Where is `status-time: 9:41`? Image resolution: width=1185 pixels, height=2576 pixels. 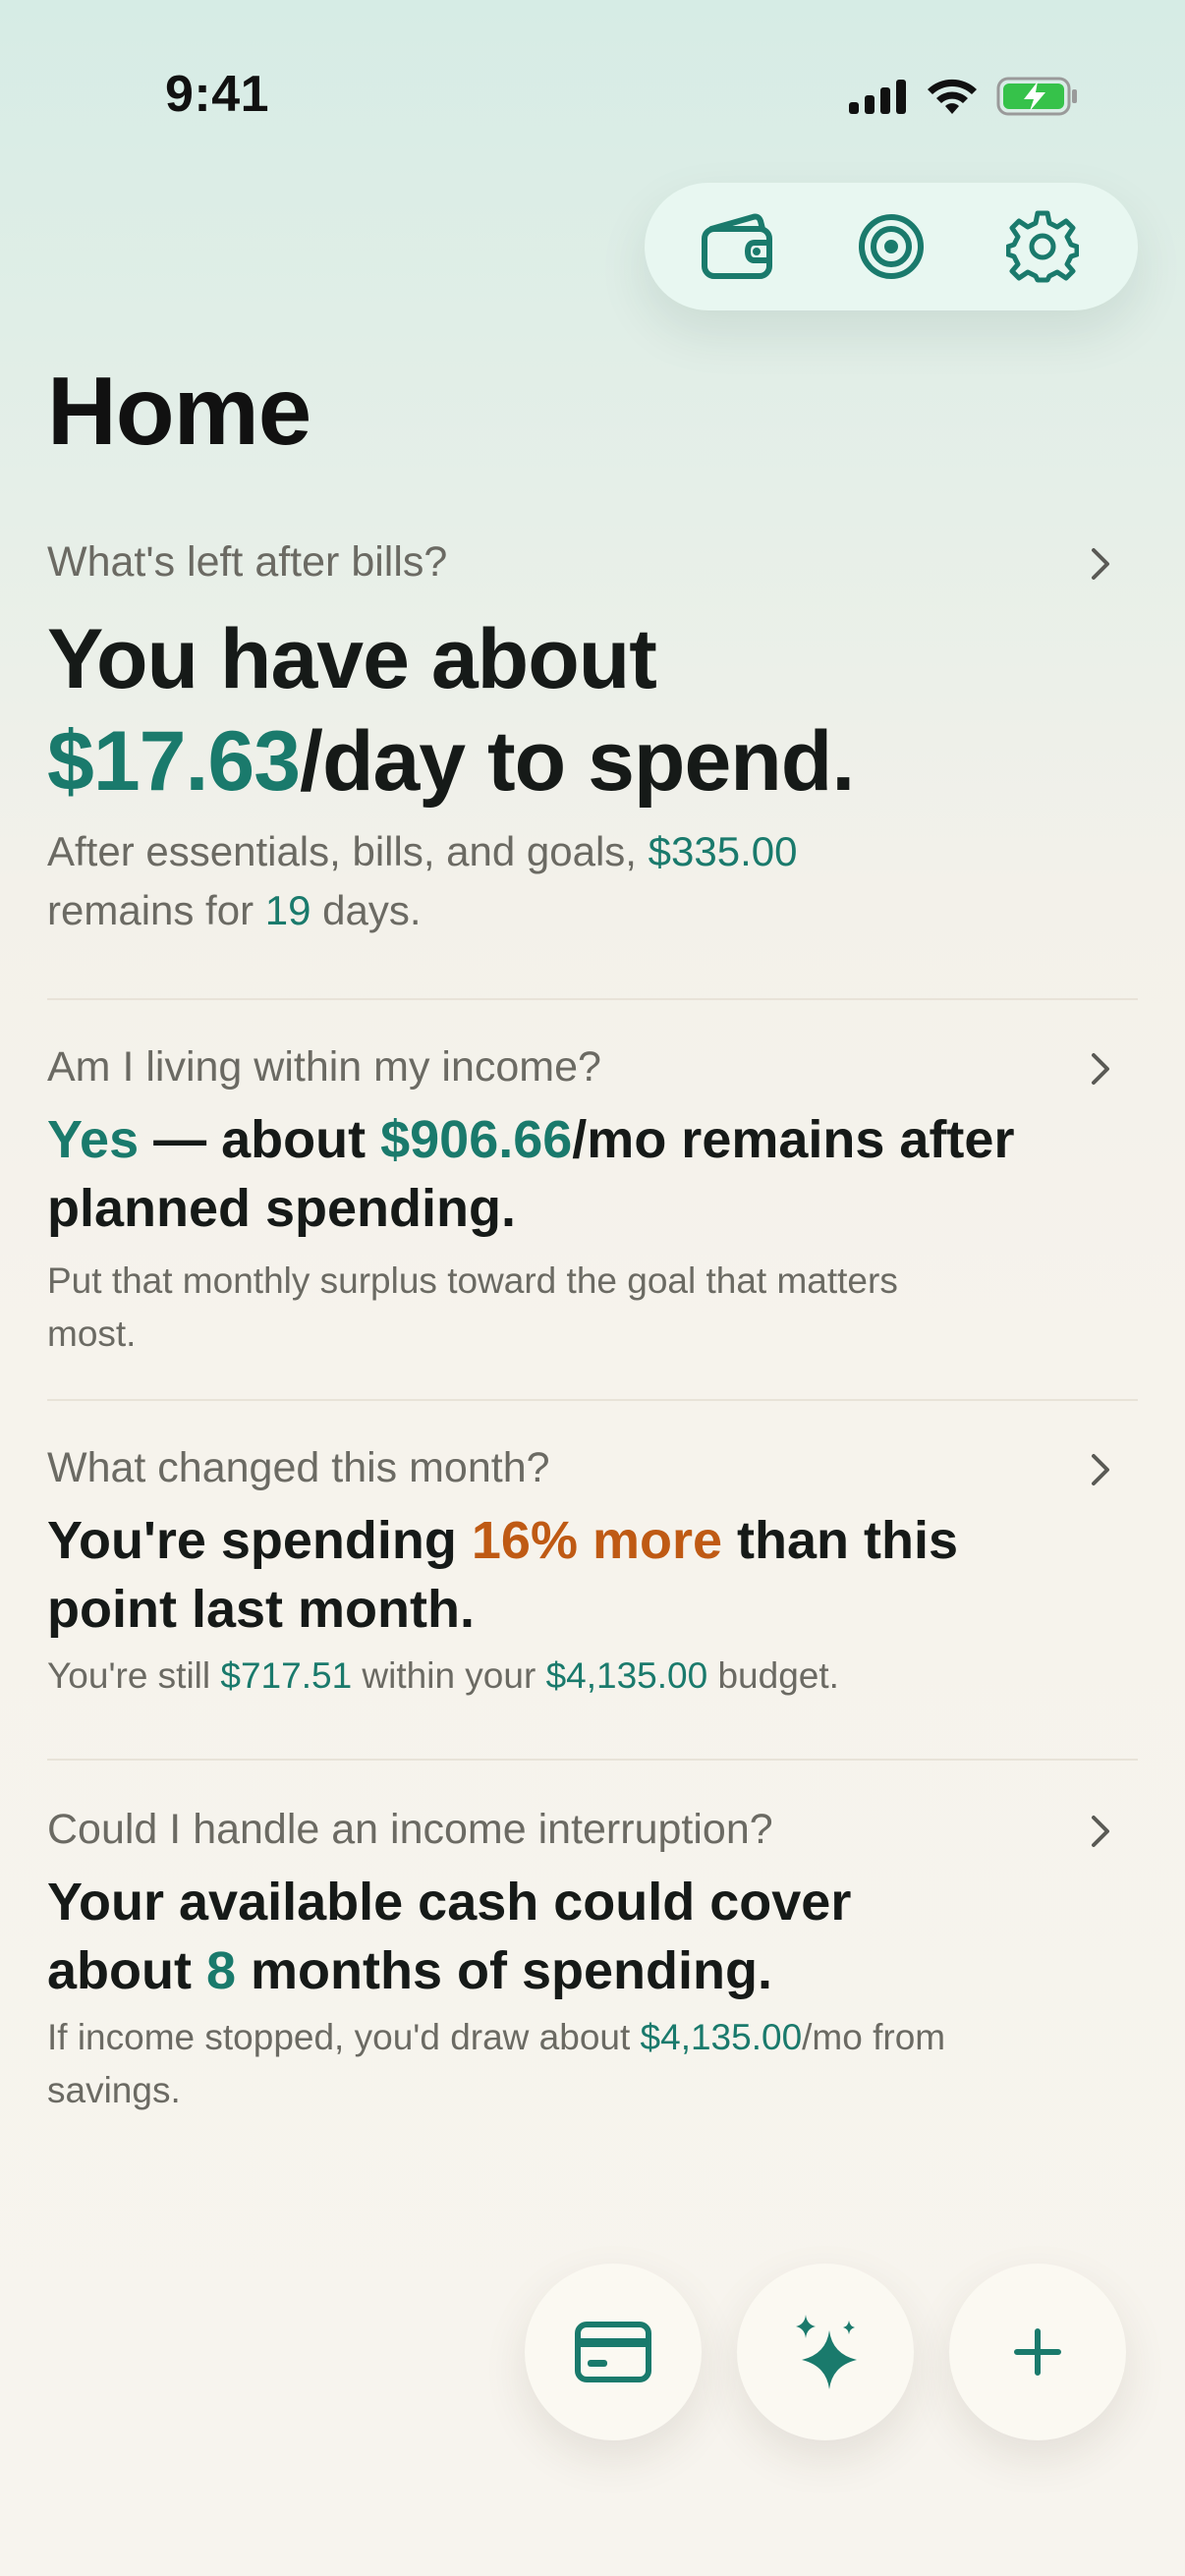 status-time: 9:41 is located at coordinates (217, 94).